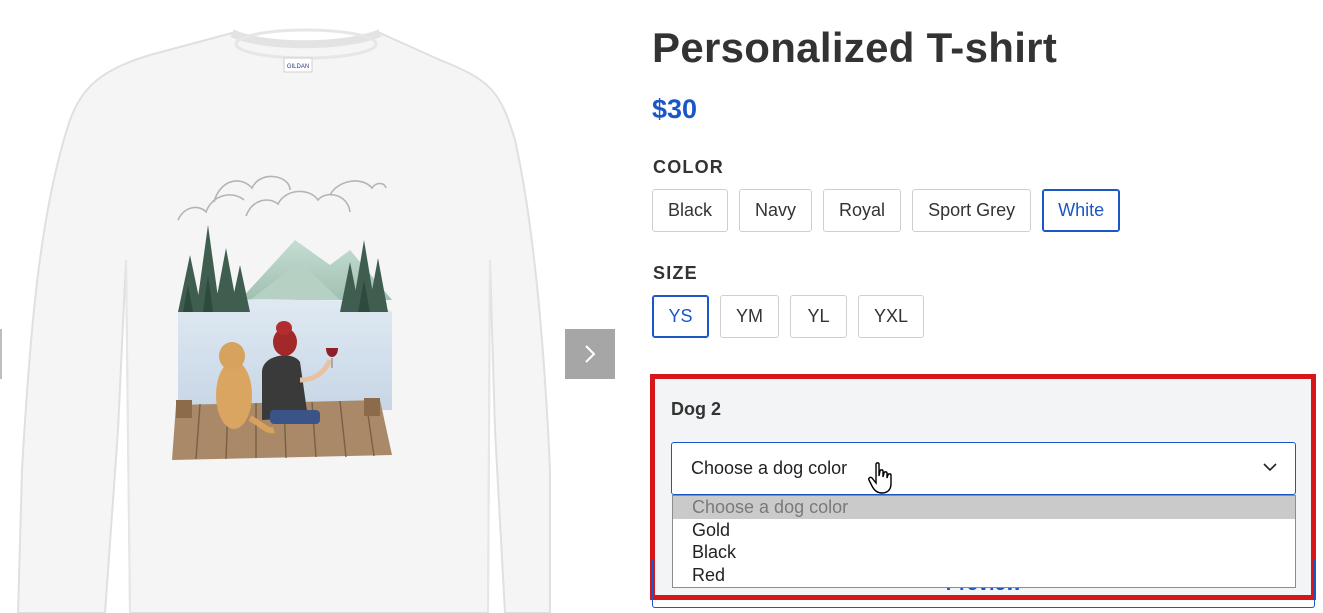 Image resolution: width=1323 pixels, height=613 pixels. I want to click on color-option-white: White, so click(1081, 210).